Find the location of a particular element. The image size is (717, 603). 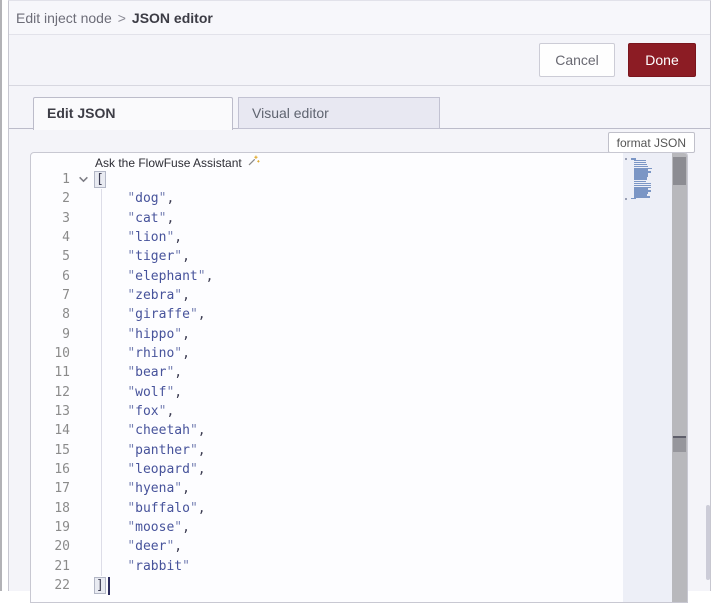

code-text: "deer", is located at coordinates (155, 547).